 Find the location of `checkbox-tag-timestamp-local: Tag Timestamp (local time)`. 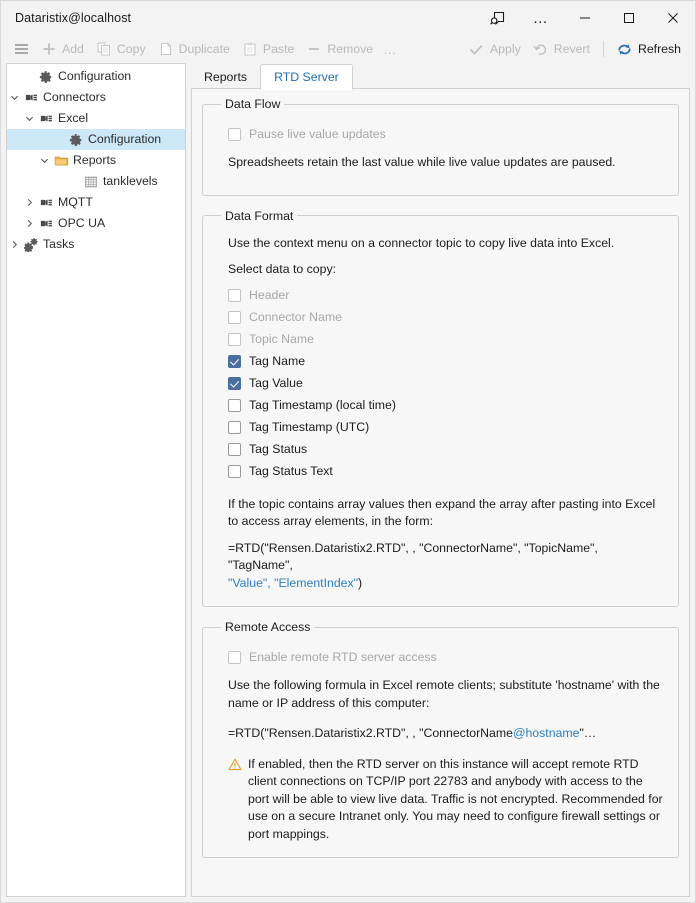

checkbox-tag-timestamp-local: Tag Timestamp (local time) is located at coordinates (446, 406).